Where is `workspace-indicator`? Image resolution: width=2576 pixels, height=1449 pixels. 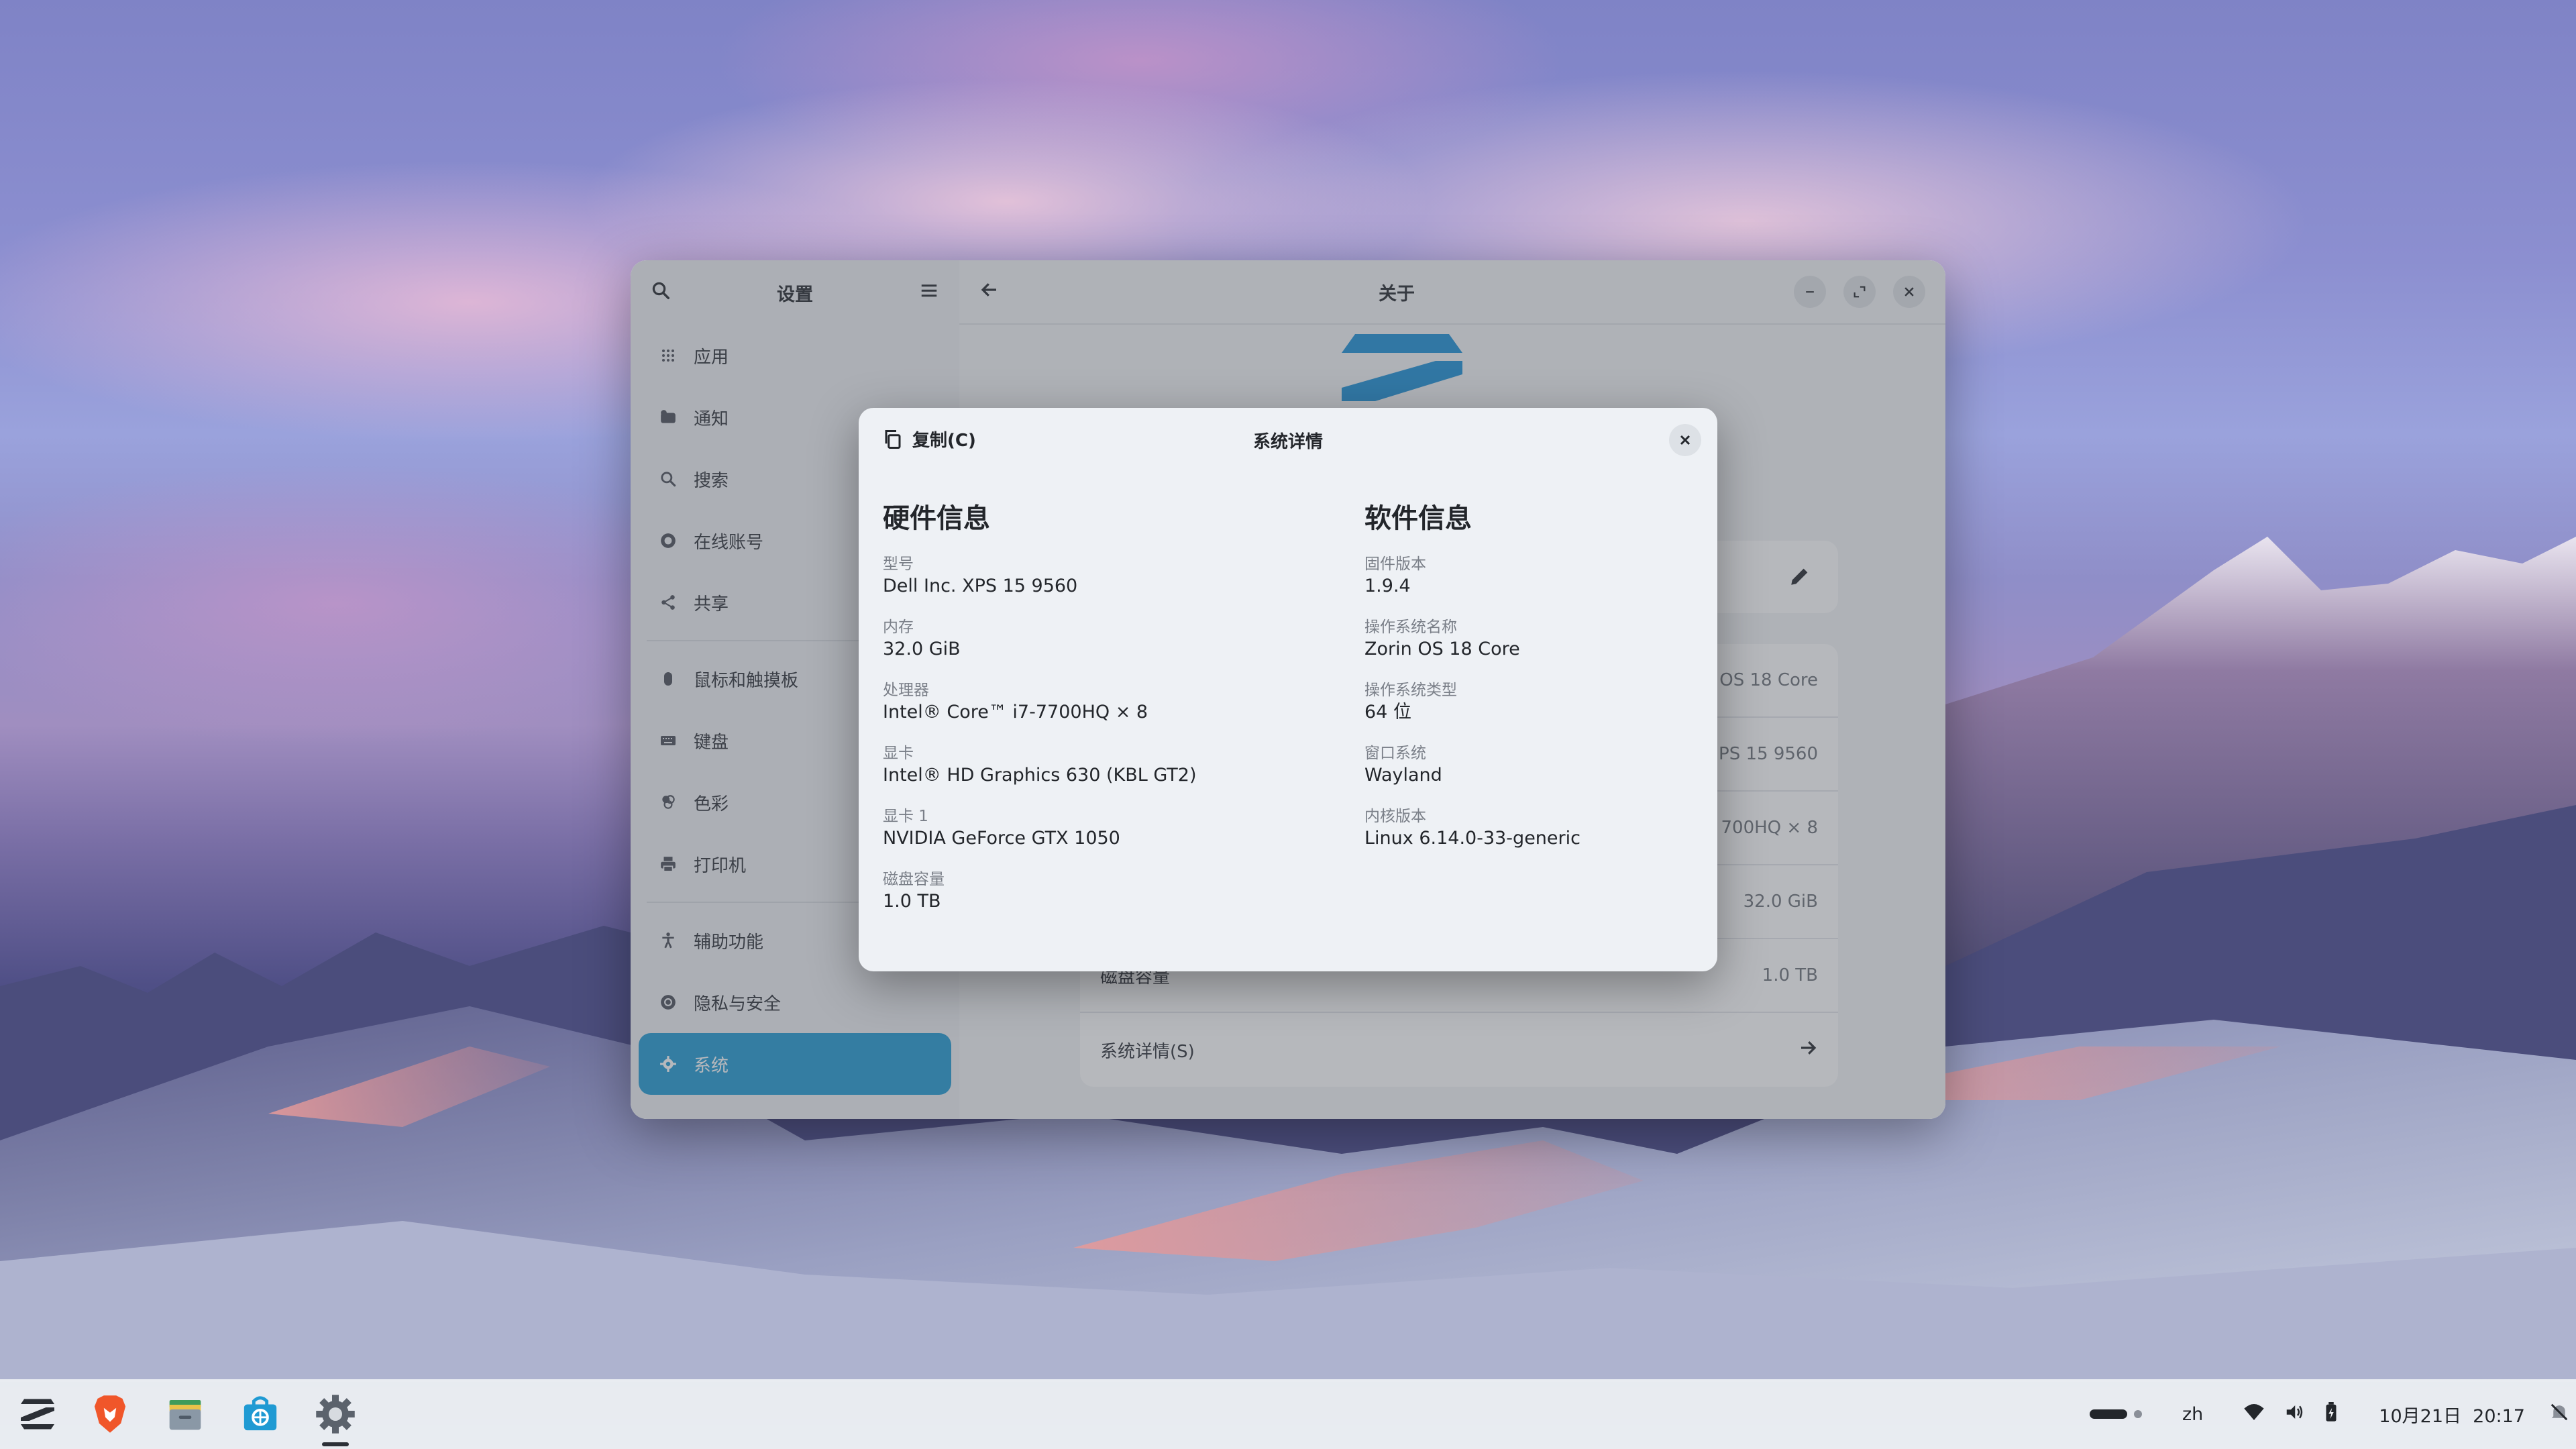
workspace-indicator is located at coordinates (2116, 1414).